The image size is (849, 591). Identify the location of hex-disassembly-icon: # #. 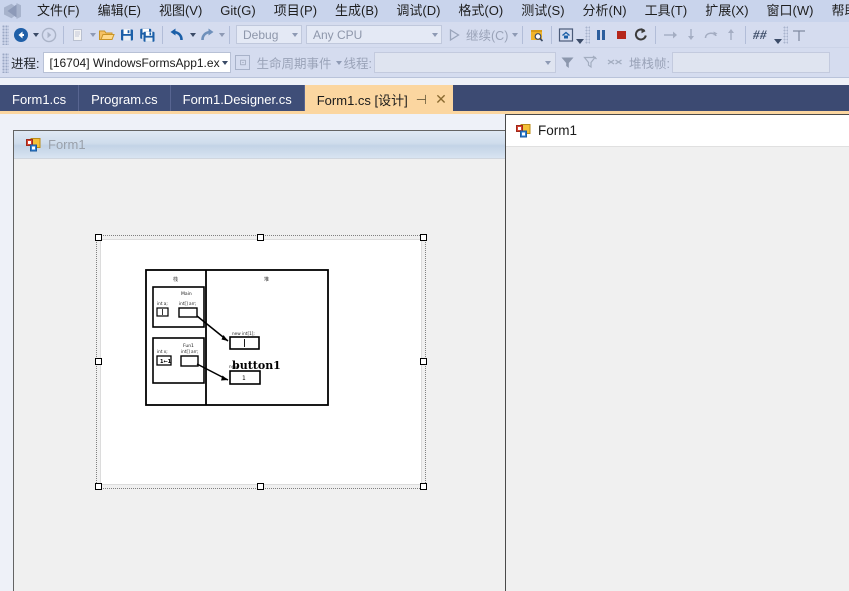
(759, 34).